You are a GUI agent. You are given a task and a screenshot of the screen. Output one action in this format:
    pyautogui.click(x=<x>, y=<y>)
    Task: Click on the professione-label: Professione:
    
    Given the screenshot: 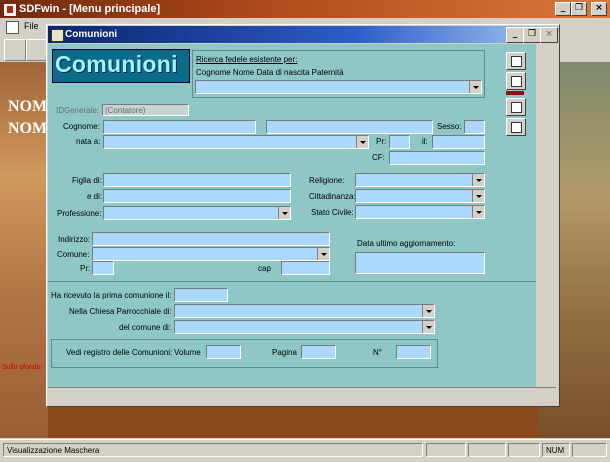 What is the action you would take?
    pyautogui.click(x=79, y=213)
    